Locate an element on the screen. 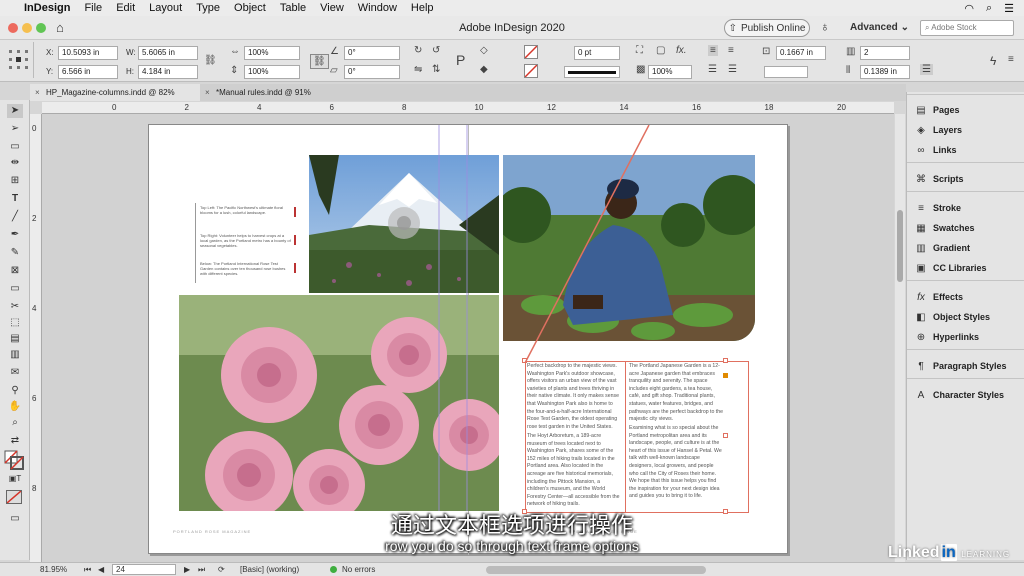 This screenshot has height=576, width=1024. preflight-profile: [Basic] (working) is located at coordinates (269, 569).